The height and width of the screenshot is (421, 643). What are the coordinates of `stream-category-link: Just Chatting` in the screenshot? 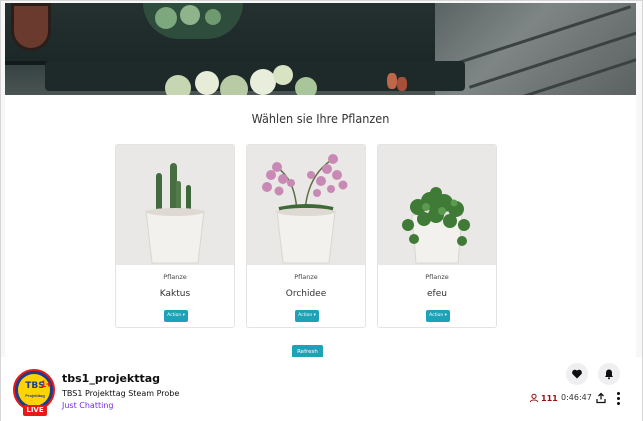 It's located at (87, 405).